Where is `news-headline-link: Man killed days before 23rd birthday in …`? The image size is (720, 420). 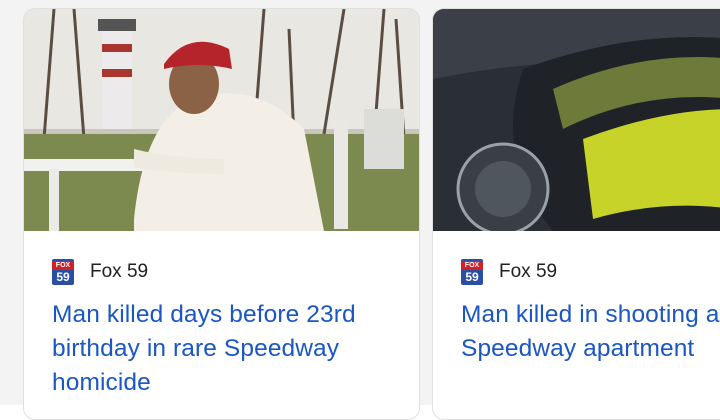
news-headline-link: Man killed days before 23rd birthday in … is located at coordinates (227, 349).